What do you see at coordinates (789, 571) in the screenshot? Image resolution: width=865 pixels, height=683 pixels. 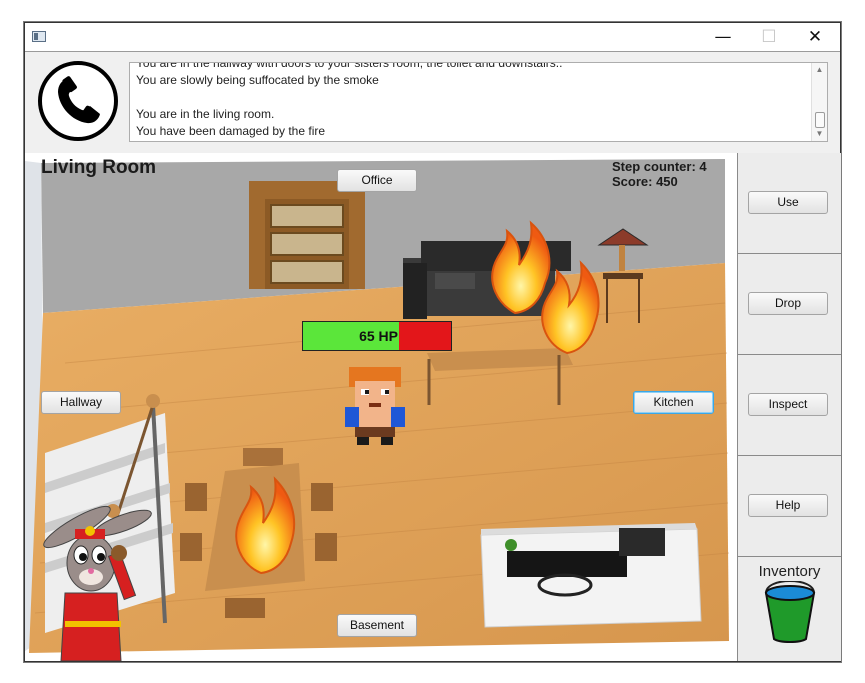 I see `inventory-label: Inventory` at bounding box center [789, 571].